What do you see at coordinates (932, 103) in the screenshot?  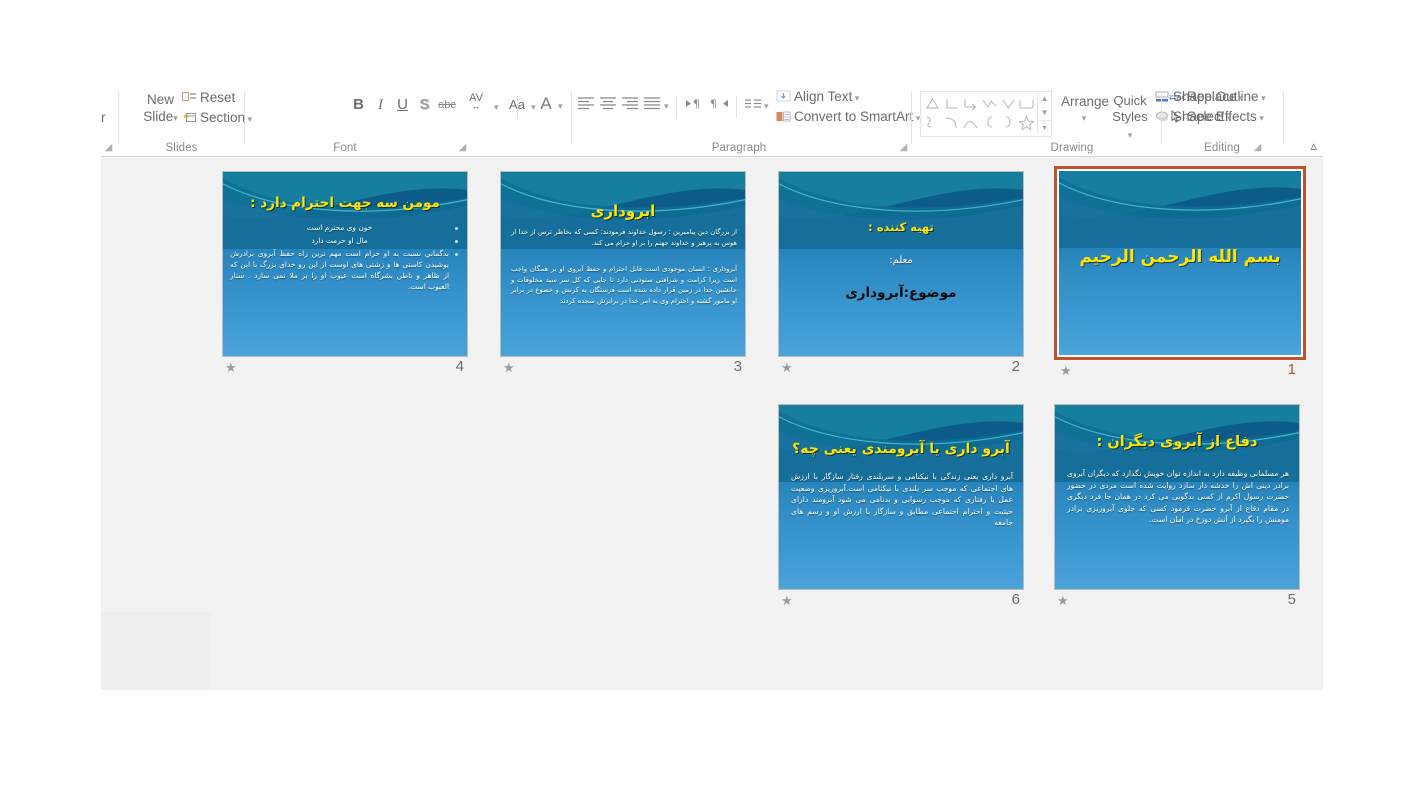 I see `shape-triangle-icon` at bounding box center [932, 103].